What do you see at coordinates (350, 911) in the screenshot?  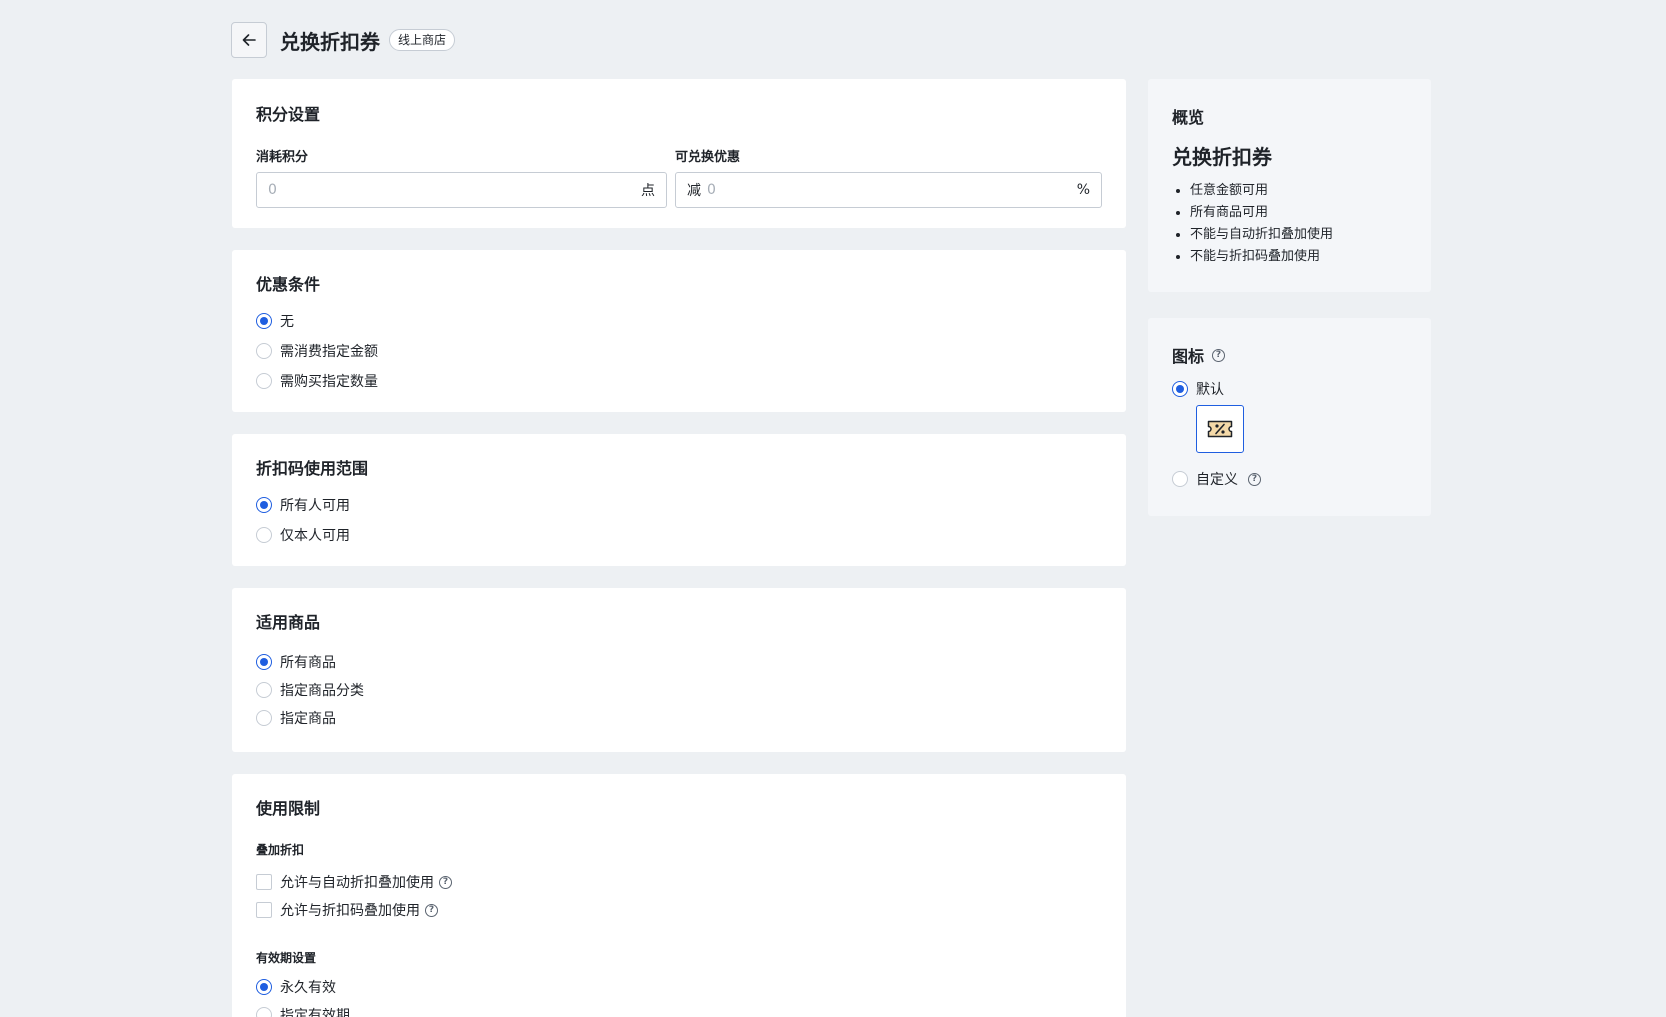 I see `option-label: 允许与折扣码叠加使用` at bounding box center [350, 911].